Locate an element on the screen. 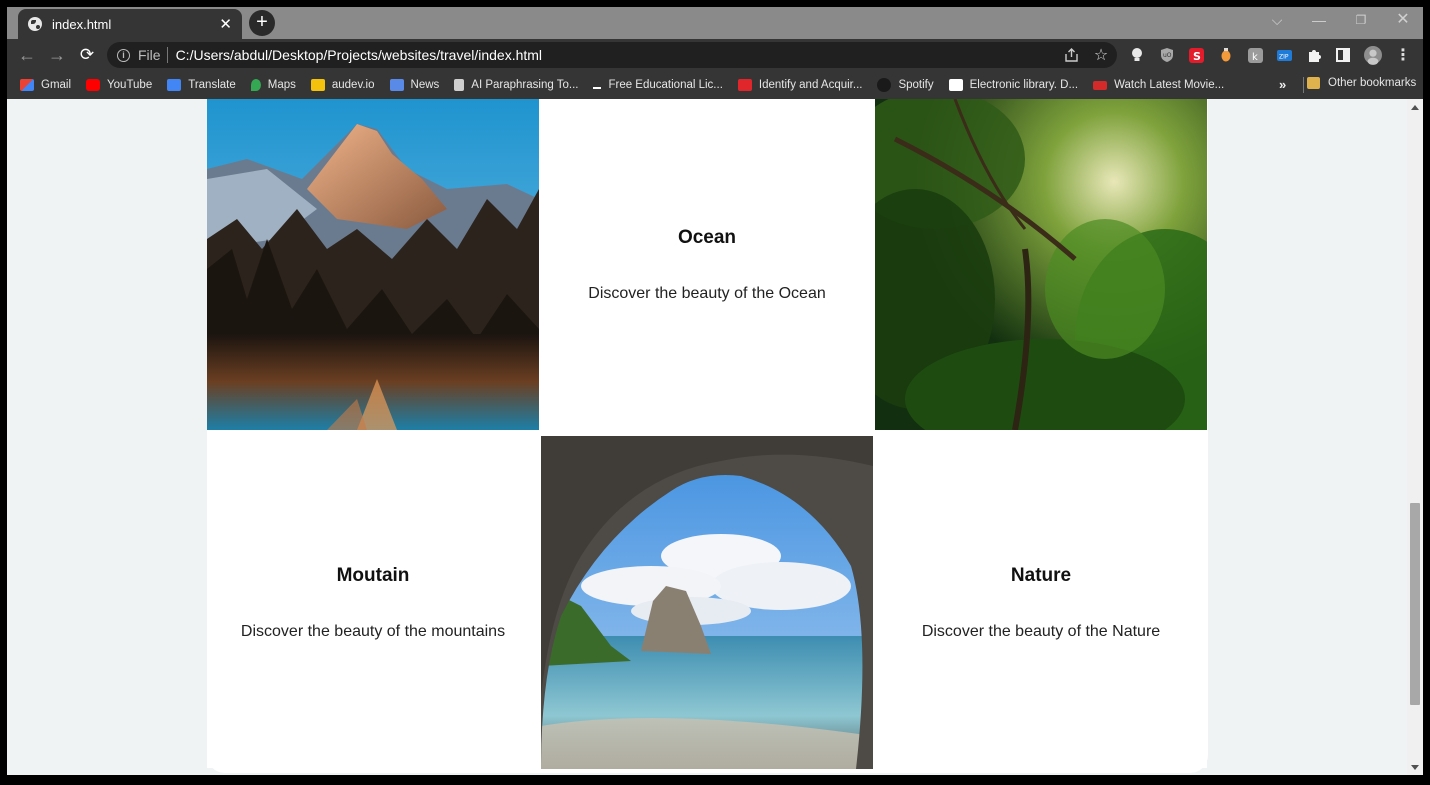 Image resolution: width=1430 pixels, height=785 pixels. movie-icon is located at coordinates (1100, 85).